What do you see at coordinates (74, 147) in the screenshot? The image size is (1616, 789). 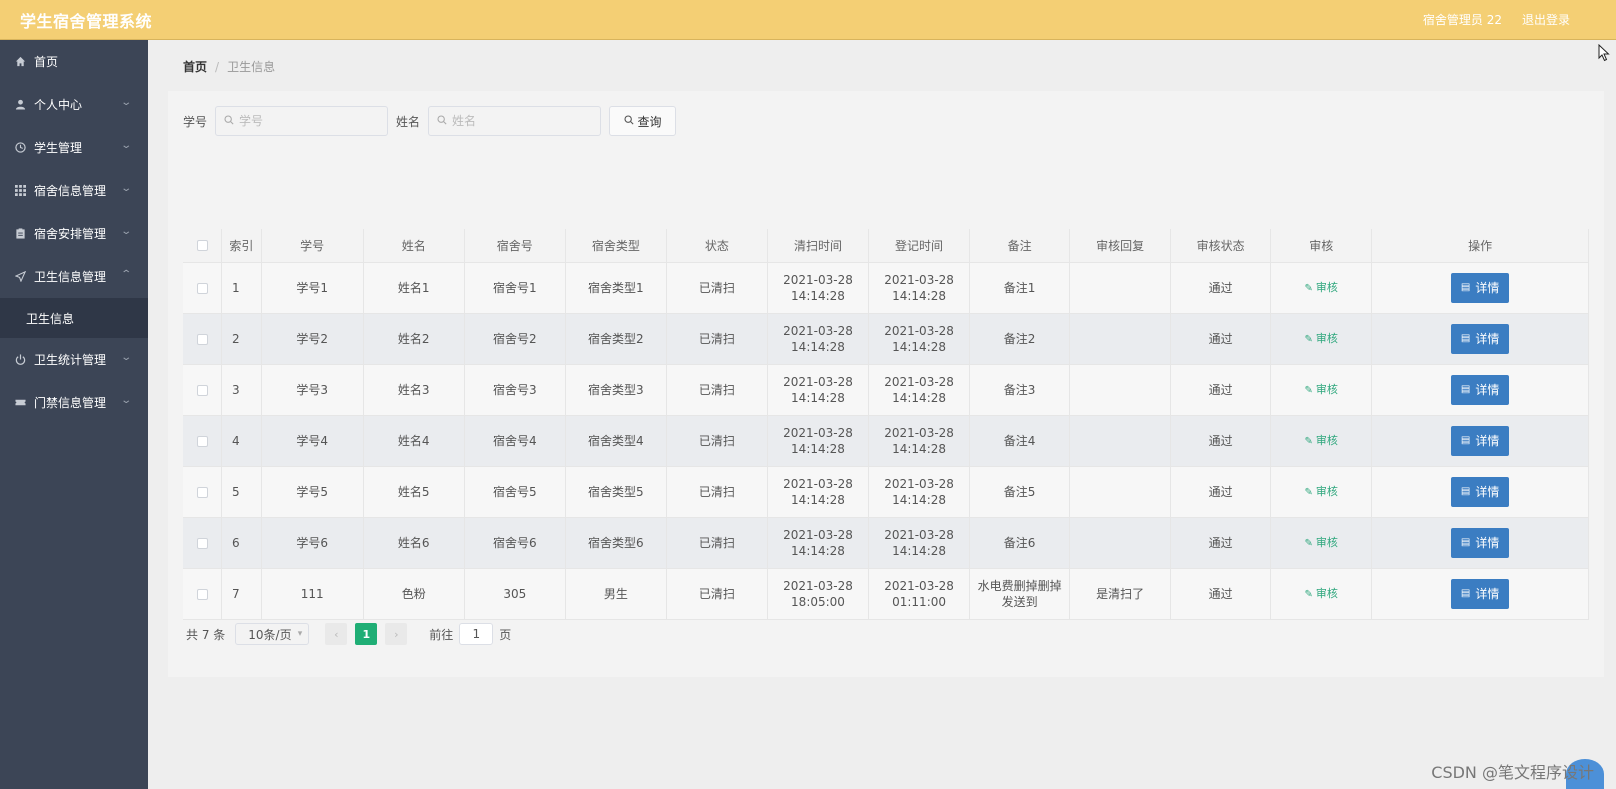 I see `sidebar-item-students: 学生管理 ⌄` at bounding box center [74, 147].